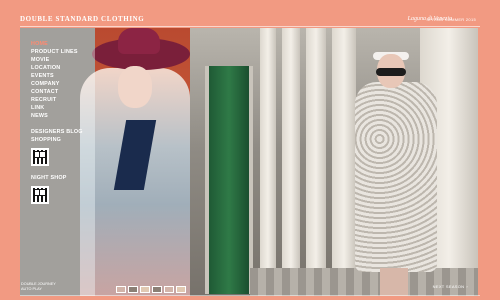  Describe the element at coordinates (57, 147) in the screenshot. I see `nav-group-blog: DESIGNERS BLOG SHOPPING` at that location.